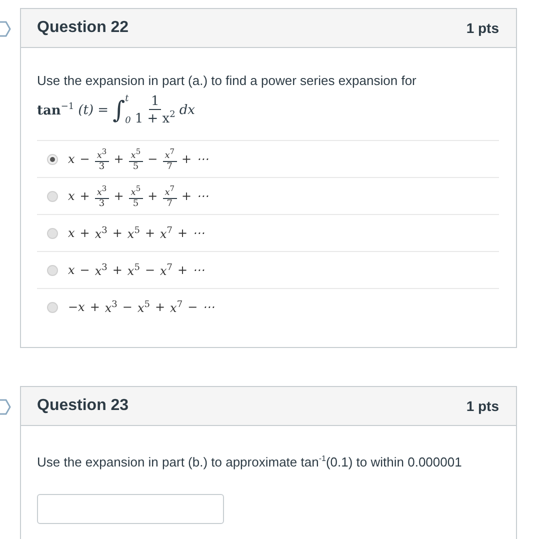 The width and height of the screenshot is (560, 539). What do you see at coordinates (83, 28) in the screenshot?
I see `question-title: Question 22` at bounding box center [83, 28].